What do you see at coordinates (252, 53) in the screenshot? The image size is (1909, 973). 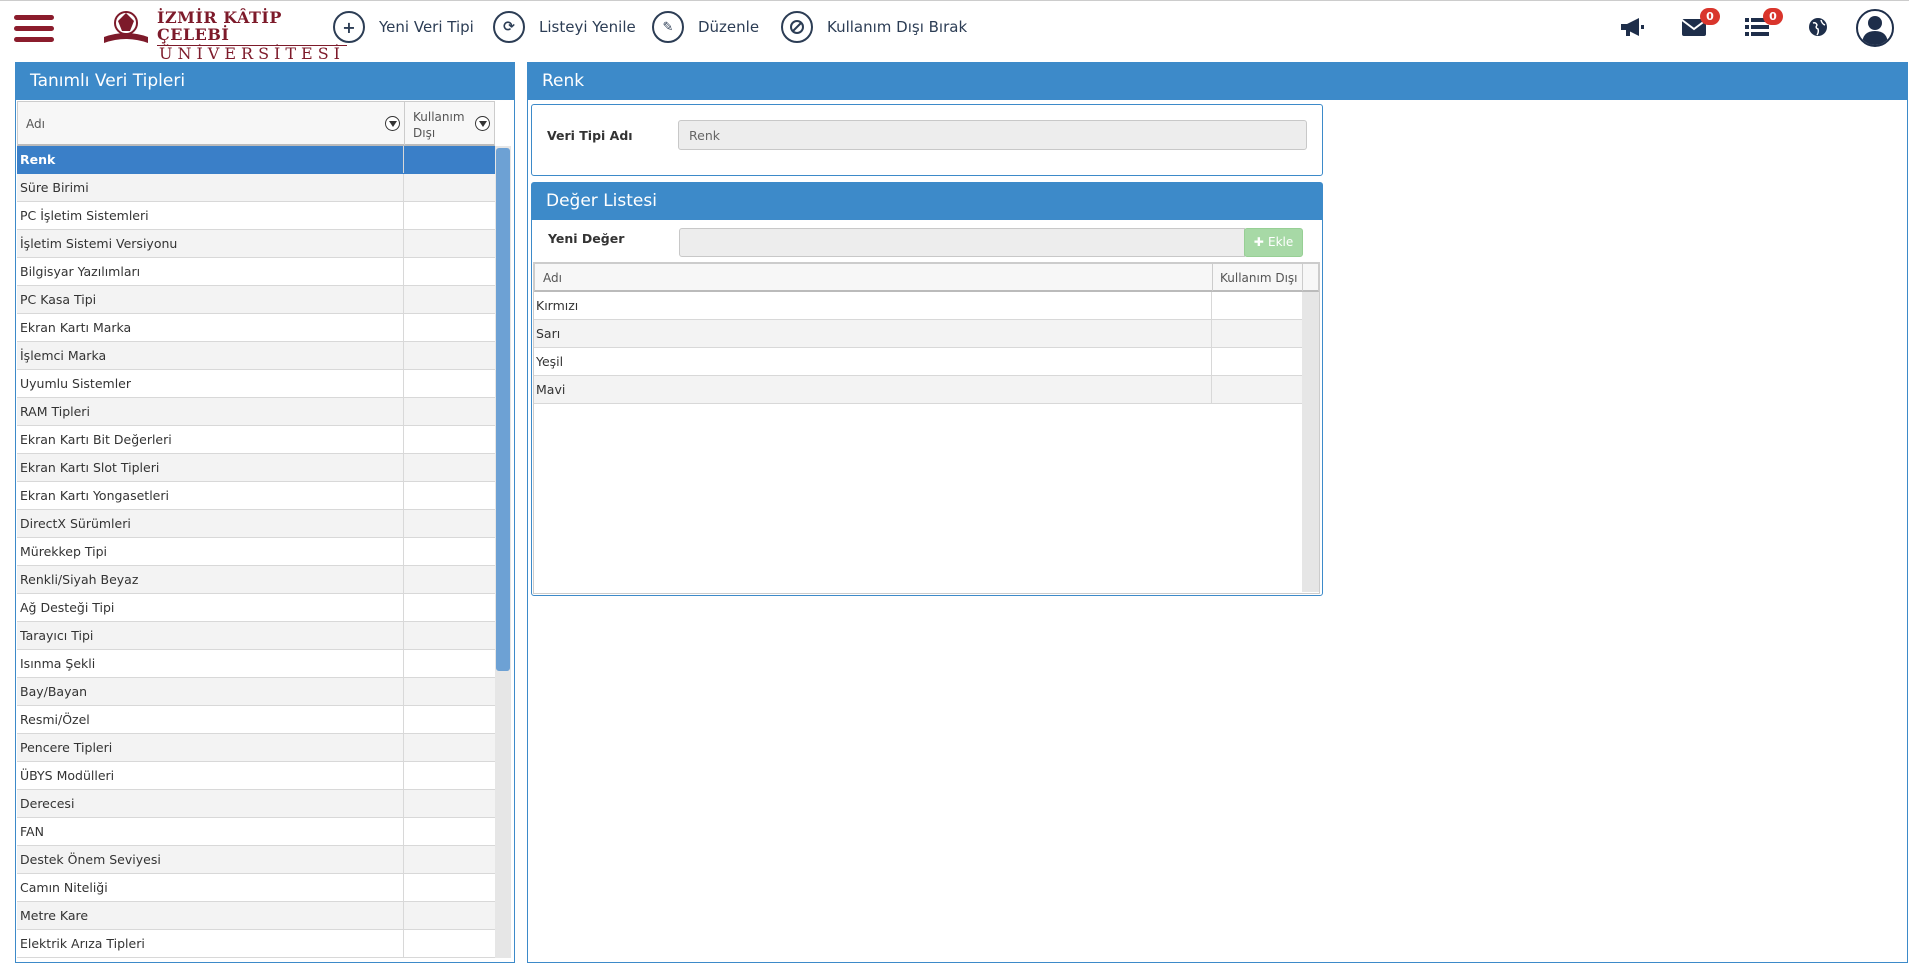 I see `logo-text-line2: ÜNİVERSİTESİ` at bounding box center [252, 53].